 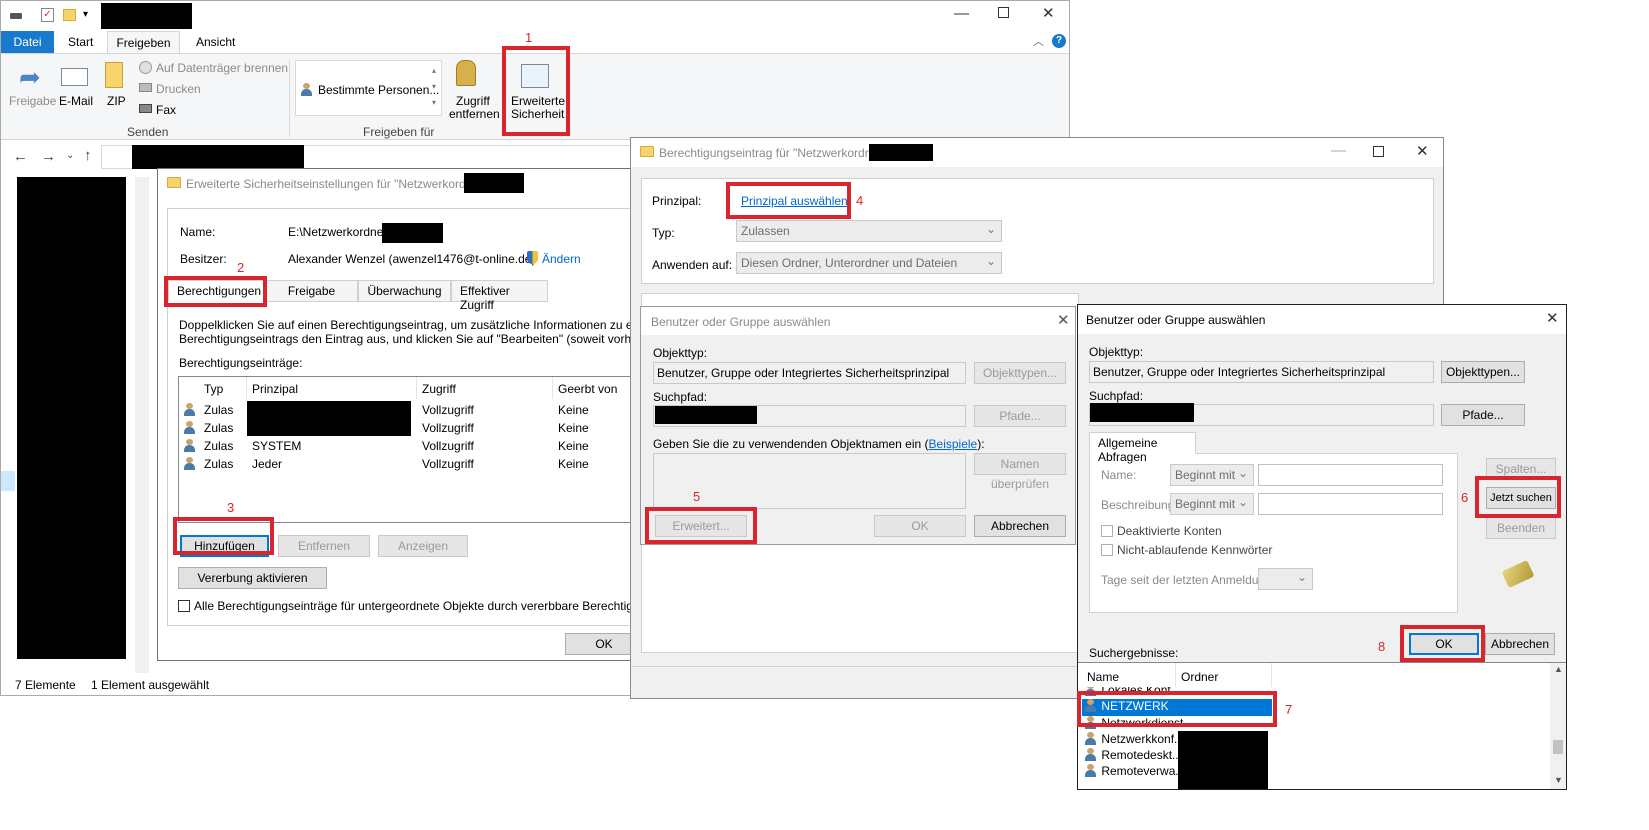 What do you see at coordinates (1059, 41) in the screenshot?
I see `help-icon: ?` at bounding box center [1059, 41].